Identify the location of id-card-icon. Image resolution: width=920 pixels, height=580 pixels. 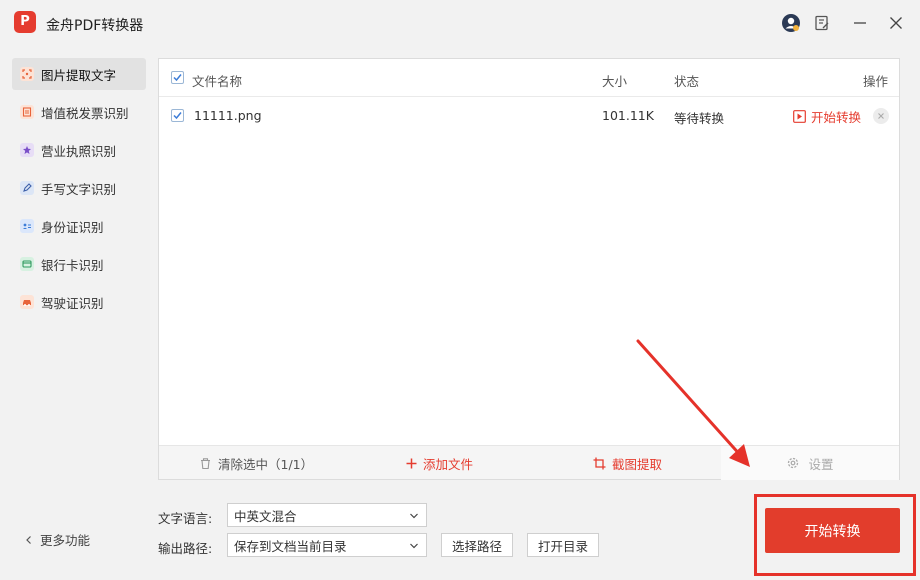
(27, 226).